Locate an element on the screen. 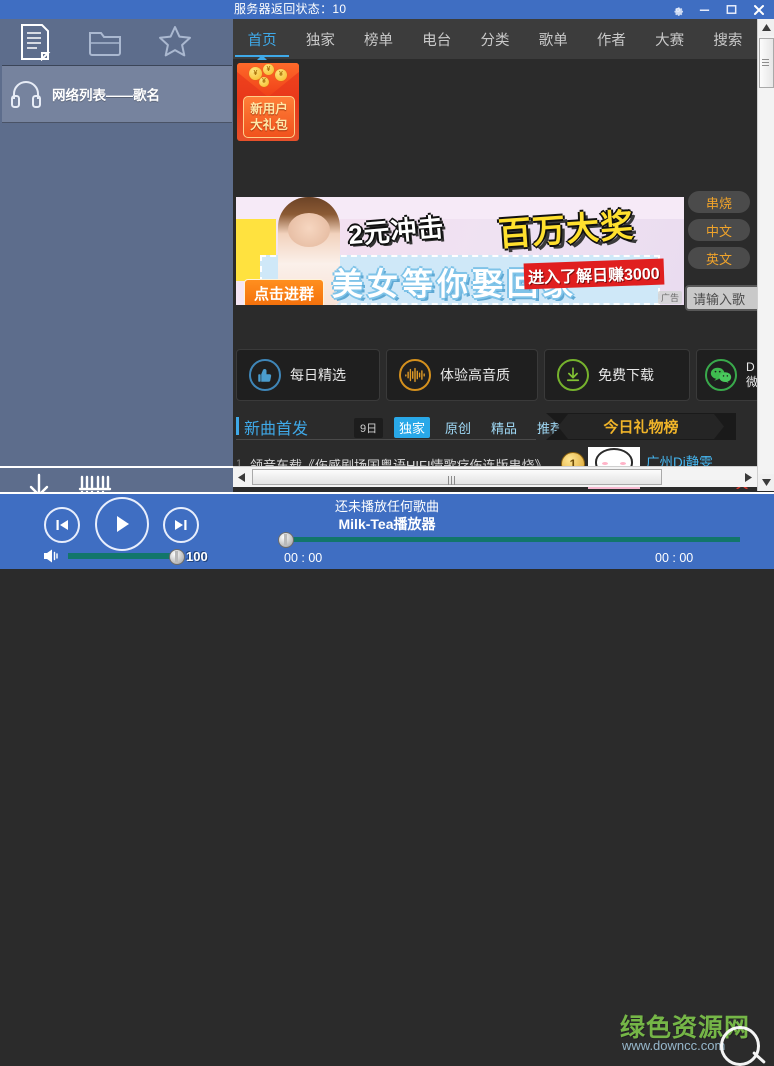 The image size is (774, 1066). feature-card-free-download: 免费下载 is located at coordinates (617, 375).